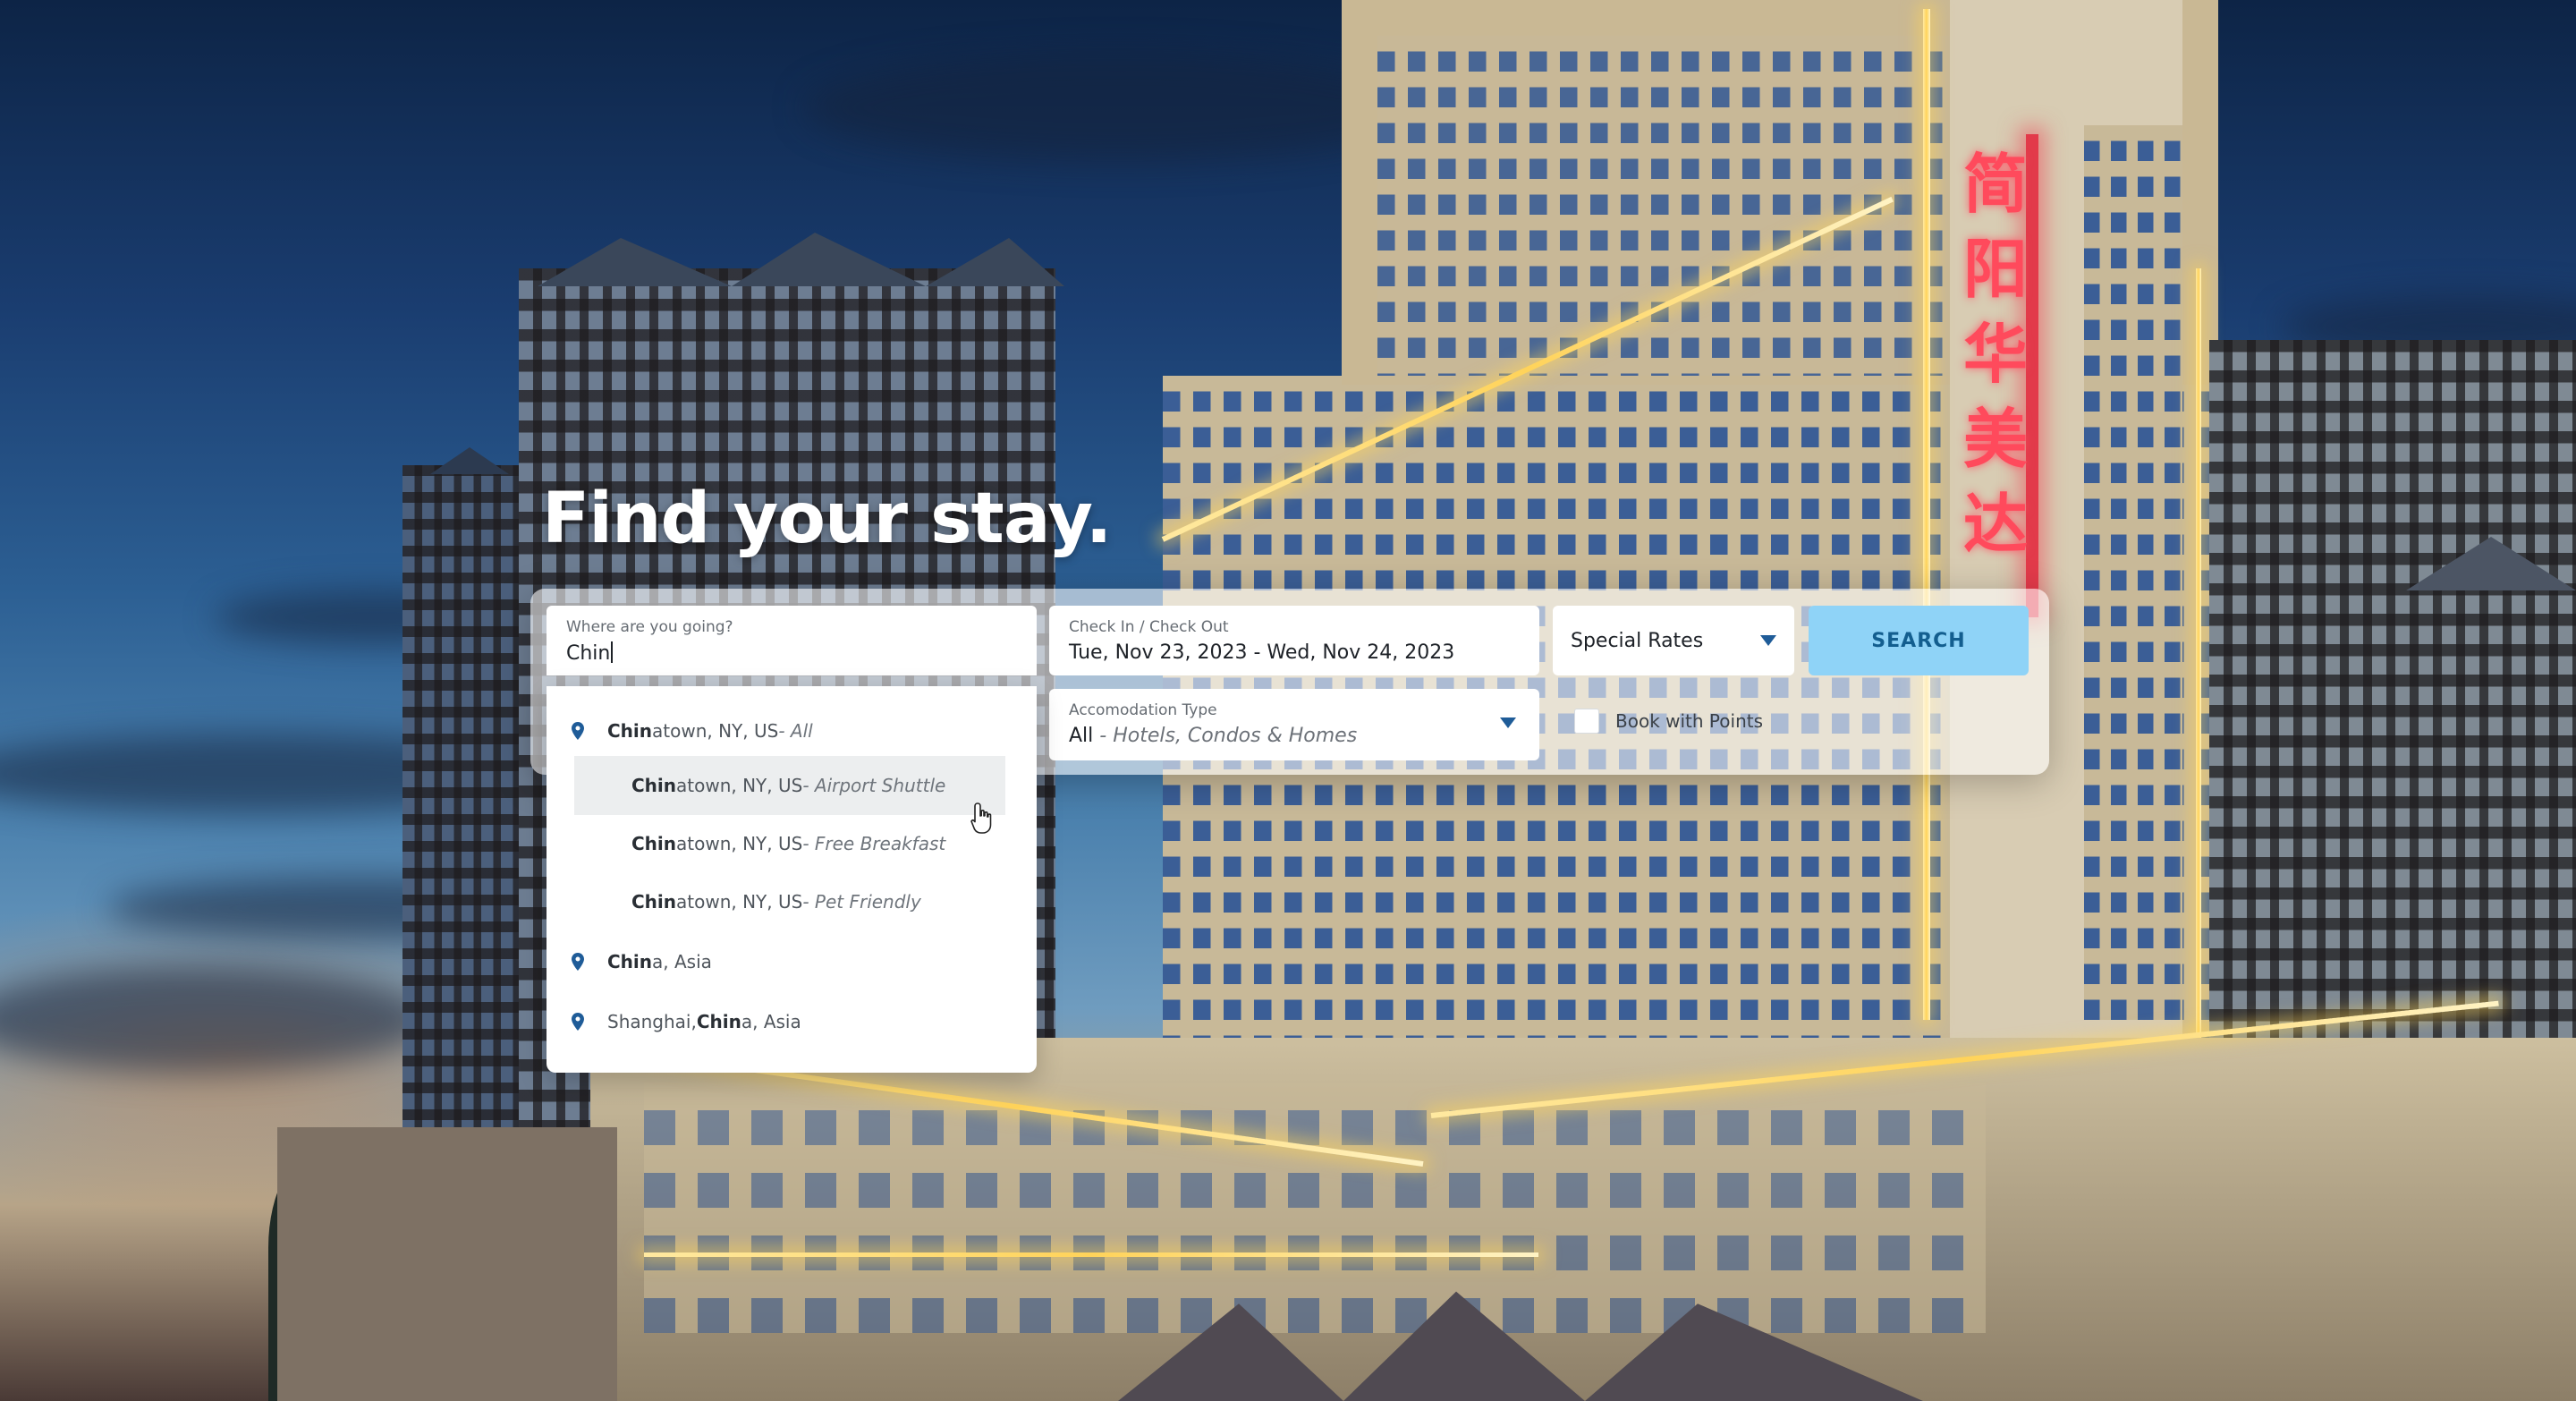 Image resolution: width=2576 pixels, height=1401 pixels. What do you see at coordinates (1143, 710) in the screenshot?
I see `accommodation-type-label: Accomodation Type` at bounding box center [1143, 710].